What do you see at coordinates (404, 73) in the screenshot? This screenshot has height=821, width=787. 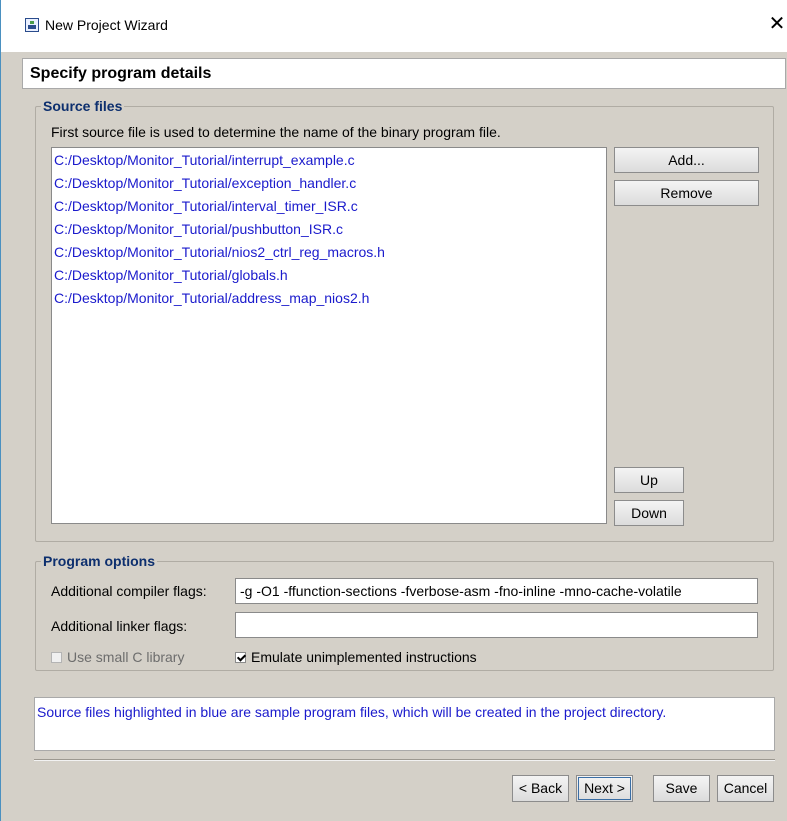 I see `step-header: Specify program details` at bounding box center [404, 73].